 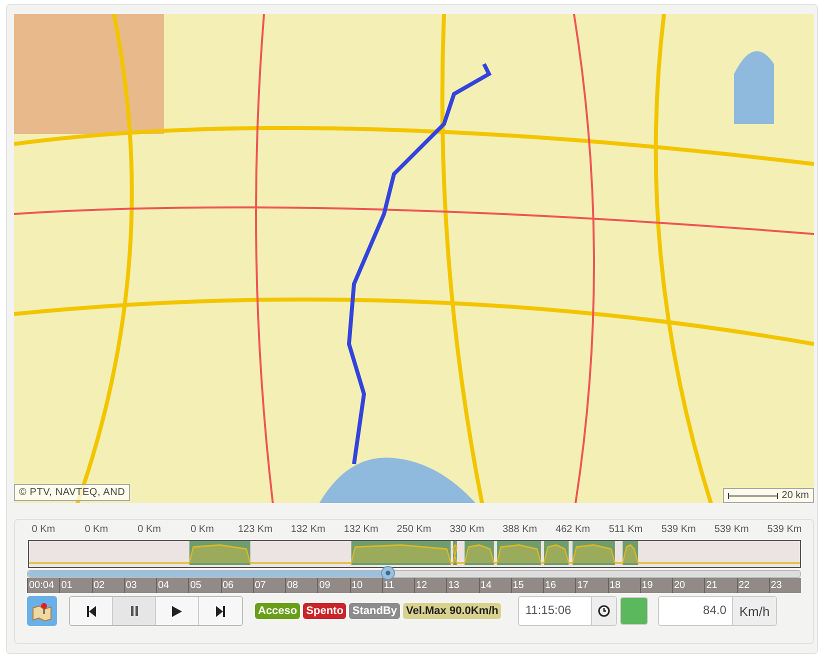 What do you see at coordinates (72, 493) in the screenshot?
I see `map-attribution: © PTV, NAVTEQ, AND` at bounding box center [72, 493].